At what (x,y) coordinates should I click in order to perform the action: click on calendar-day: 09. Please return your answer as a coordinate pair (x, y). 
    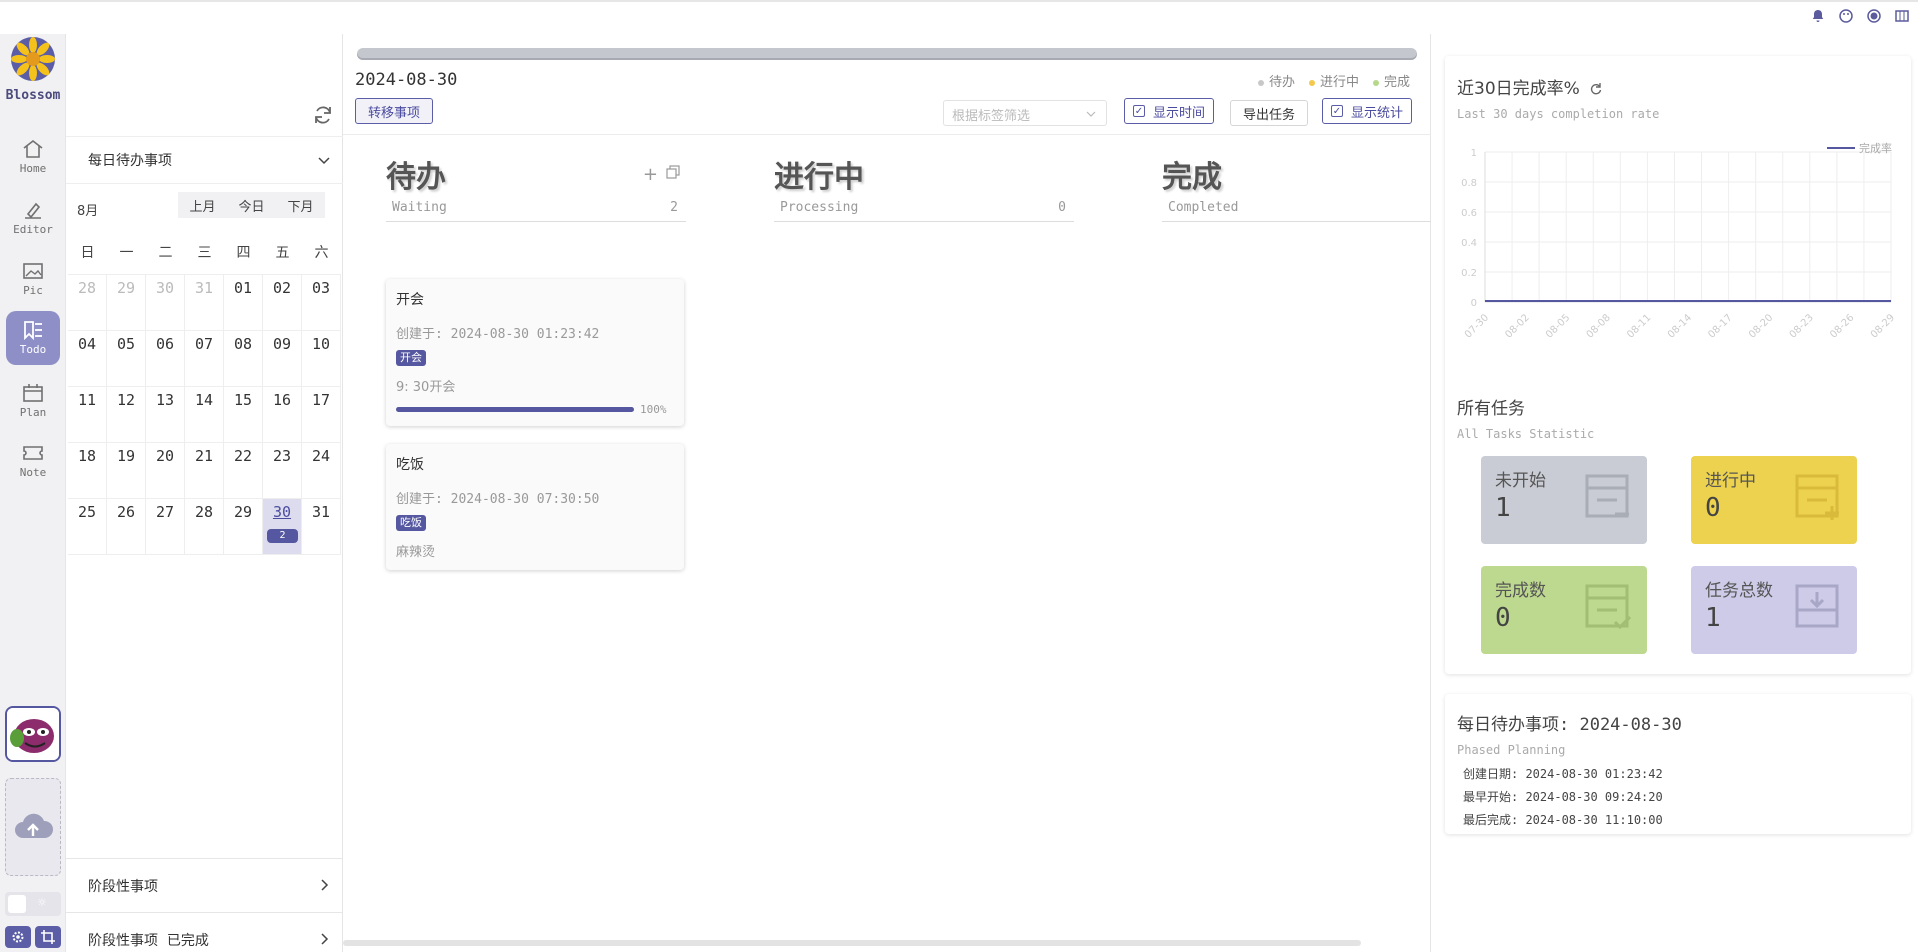
    Looking at the image, I should click on (282, 359).